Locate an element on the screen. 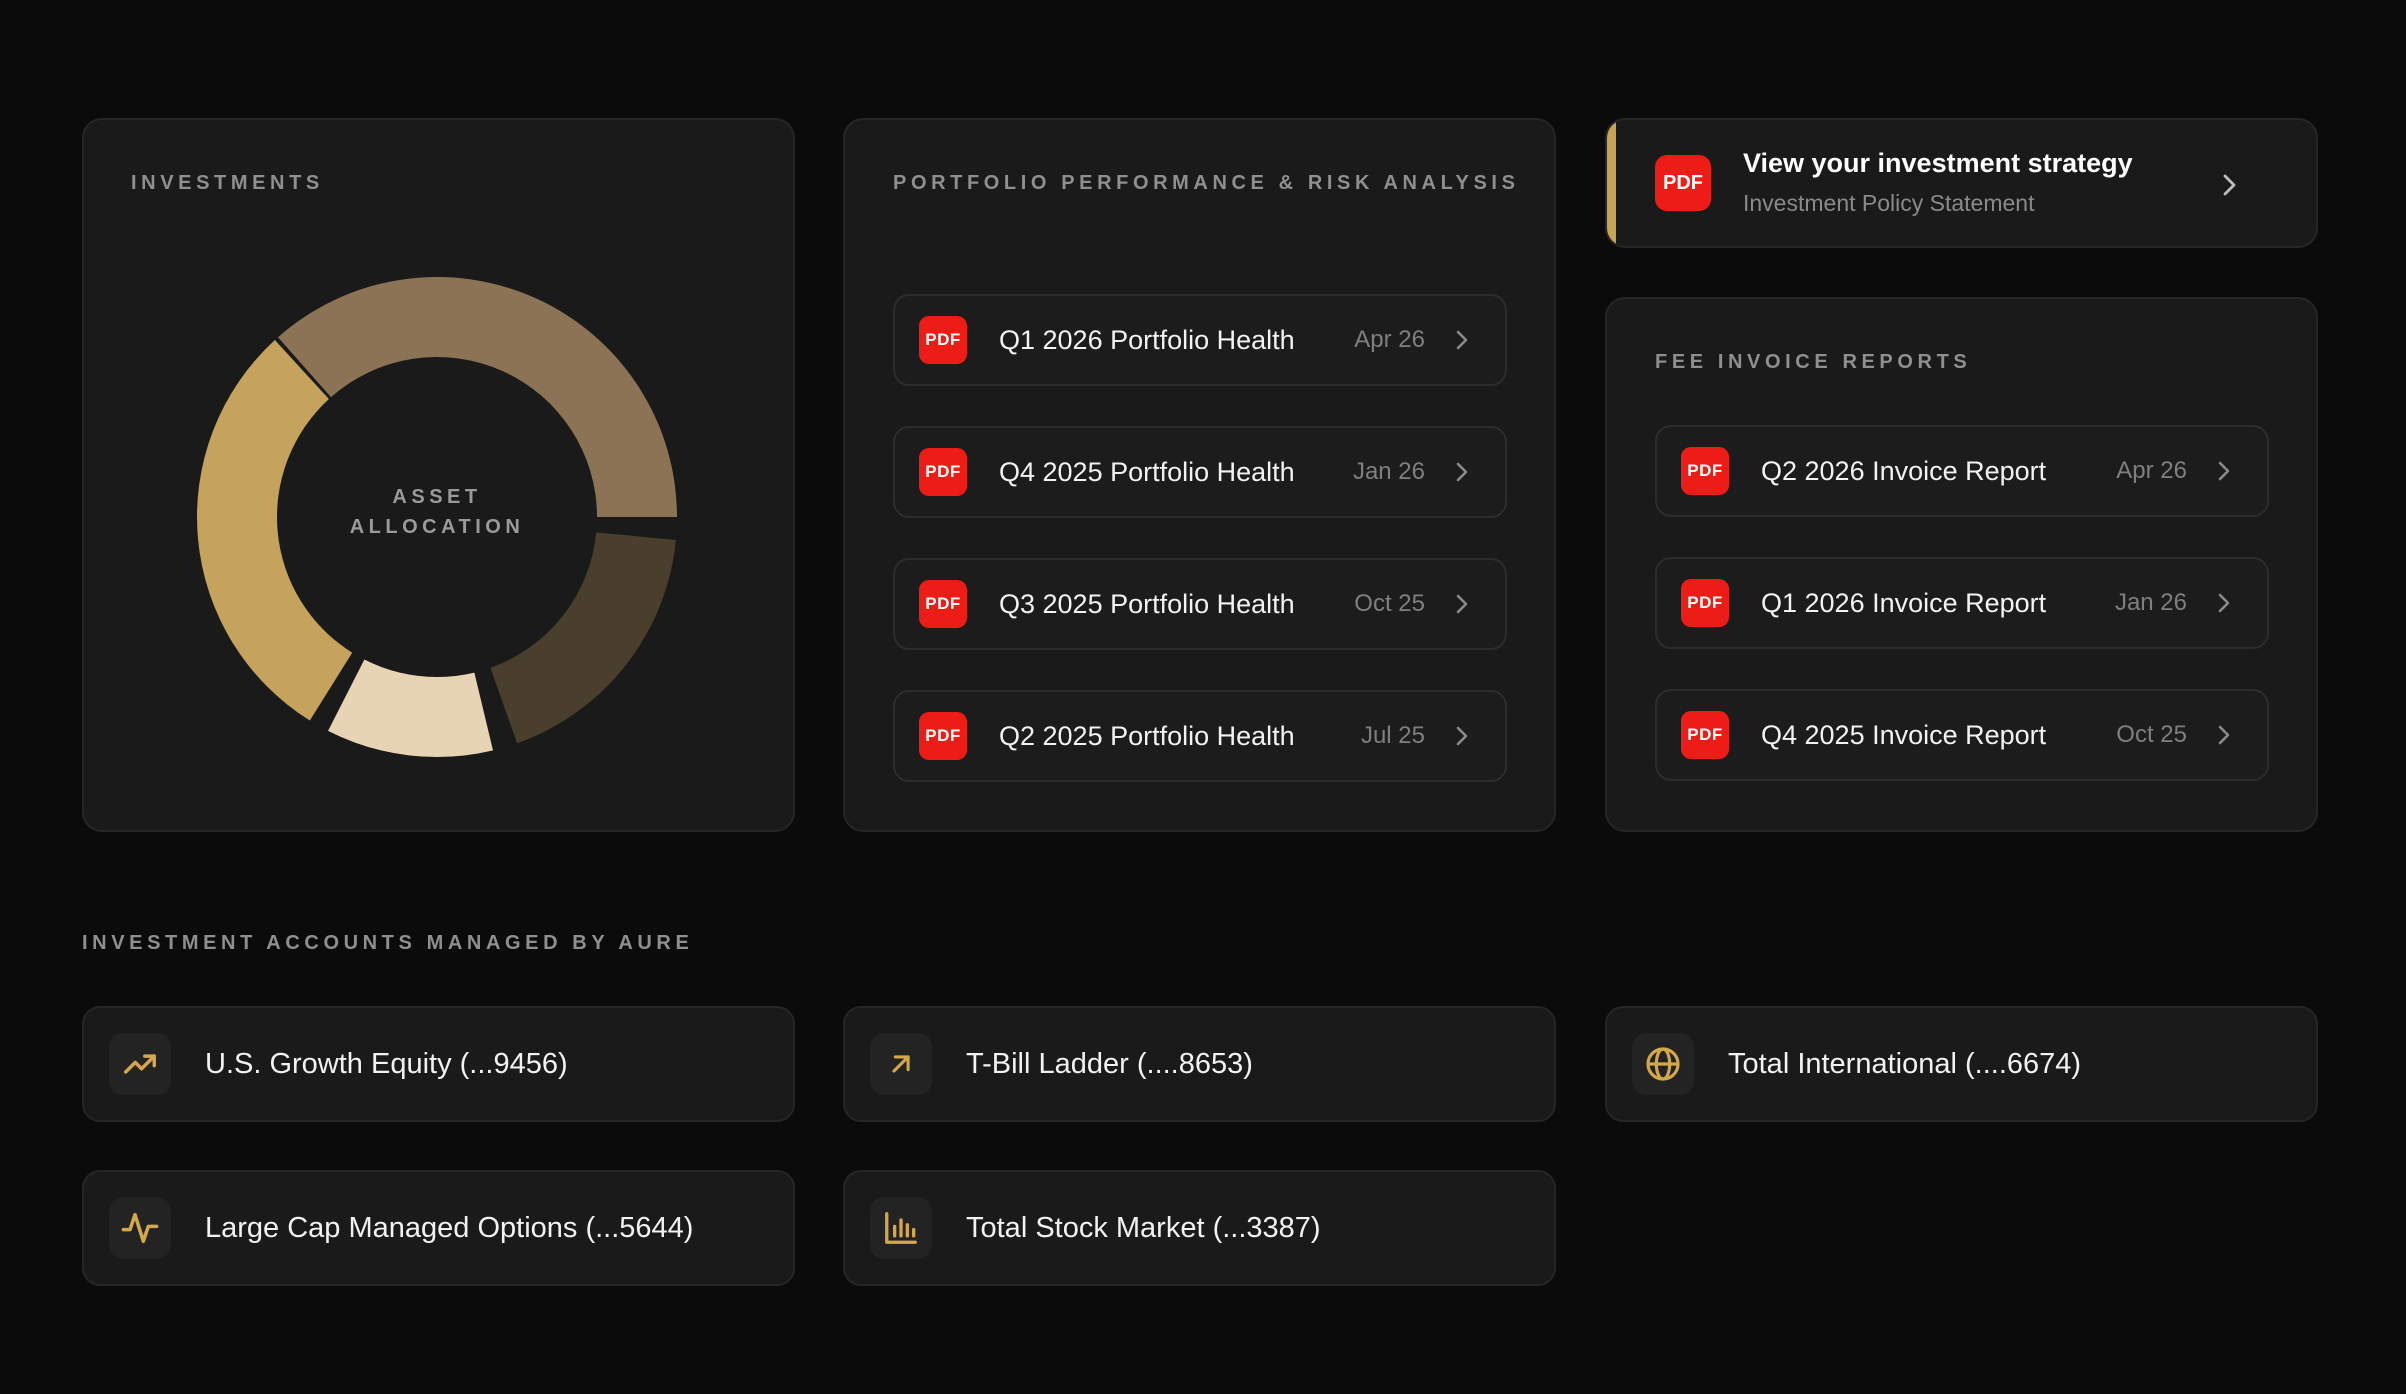 This screenshot has width=2406, height=1394. report-date: Jan 26 is located at coordinates (1388, 471).